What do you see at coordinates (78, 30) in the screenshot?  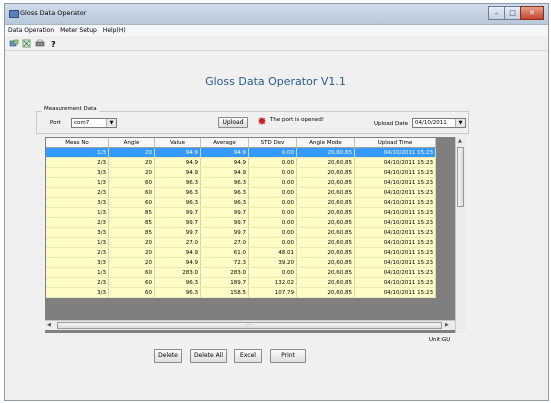 I see `menu-meter-setup: Meter Setup` at bounding box center [78, 30].